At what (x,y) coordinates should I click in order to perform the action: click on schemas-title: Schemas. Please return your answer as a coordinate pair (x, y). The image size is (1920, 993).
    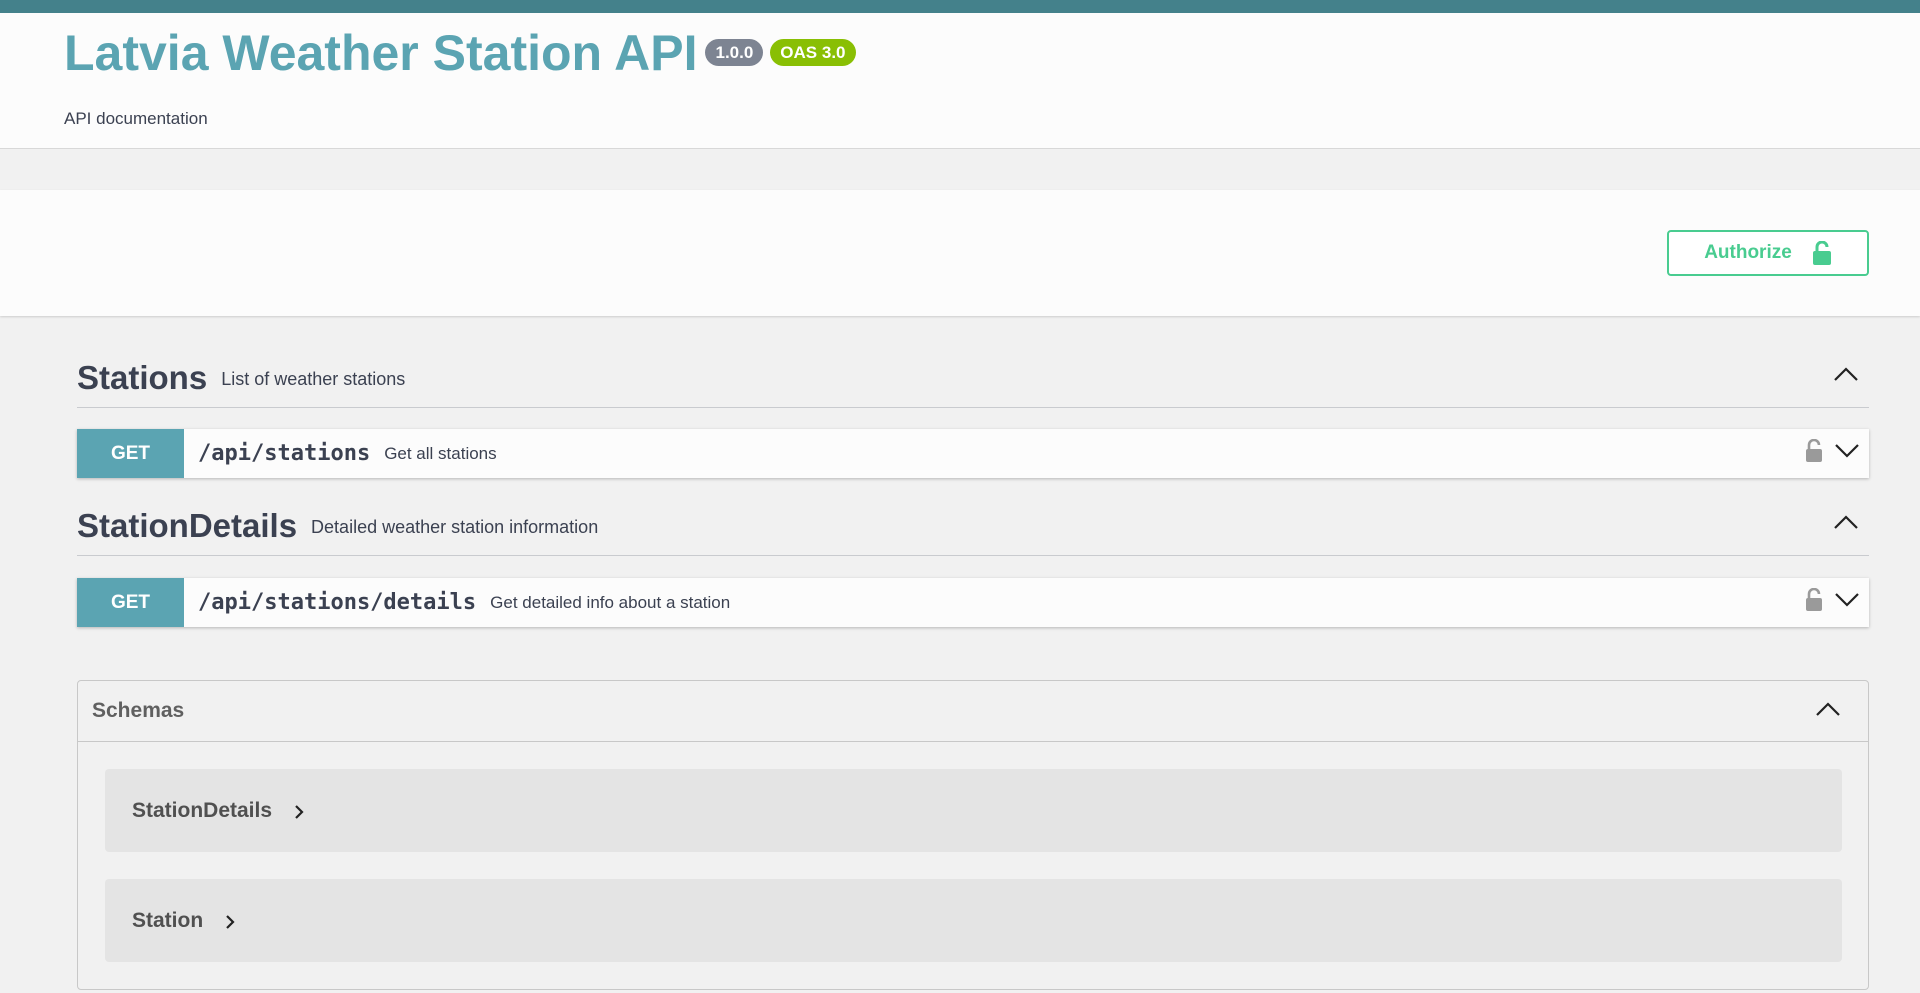
    Looking at the image, I should click on (138, 710).